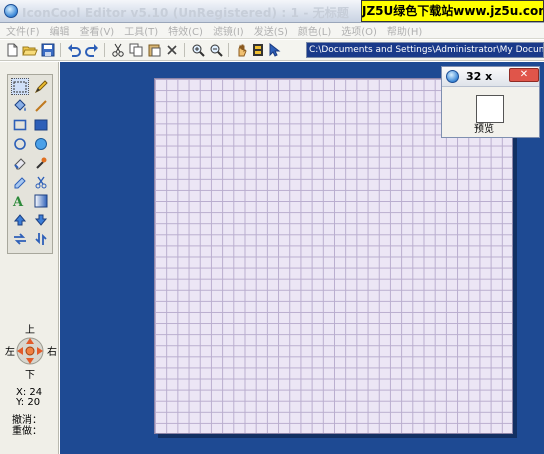 The image size is (544, 454). I want to click on menu-view: 查看(V), so click(94, 30).